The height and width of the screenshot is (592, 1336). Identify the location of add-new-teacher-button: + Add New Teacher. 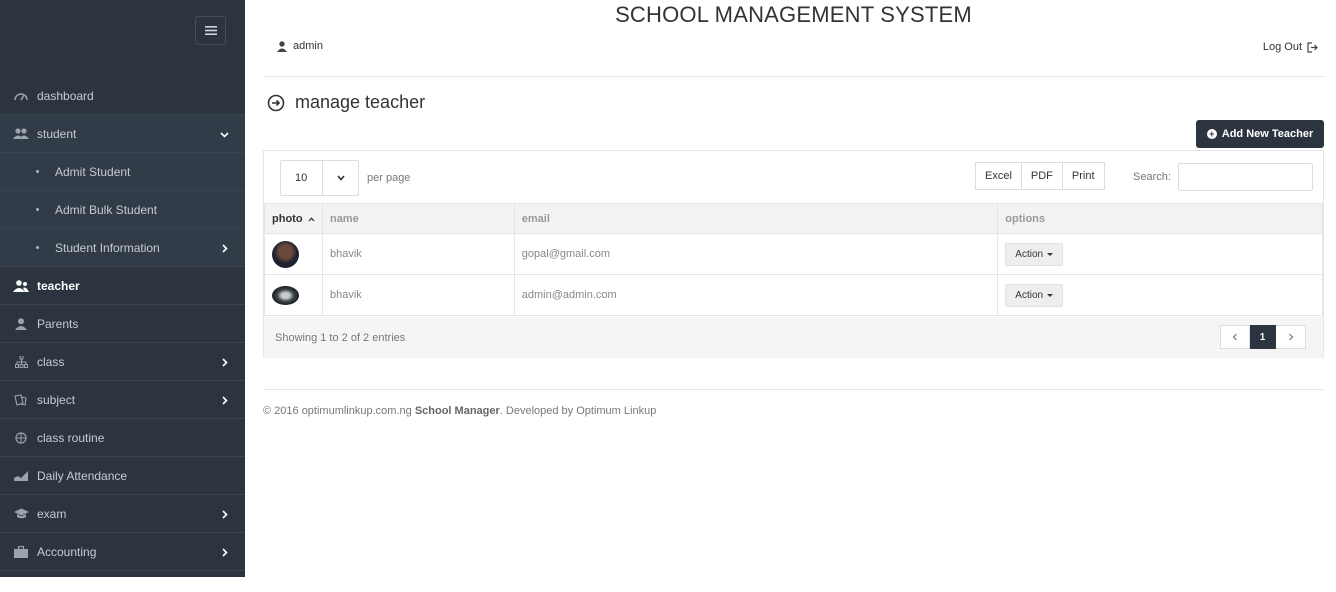
(1260, 134).